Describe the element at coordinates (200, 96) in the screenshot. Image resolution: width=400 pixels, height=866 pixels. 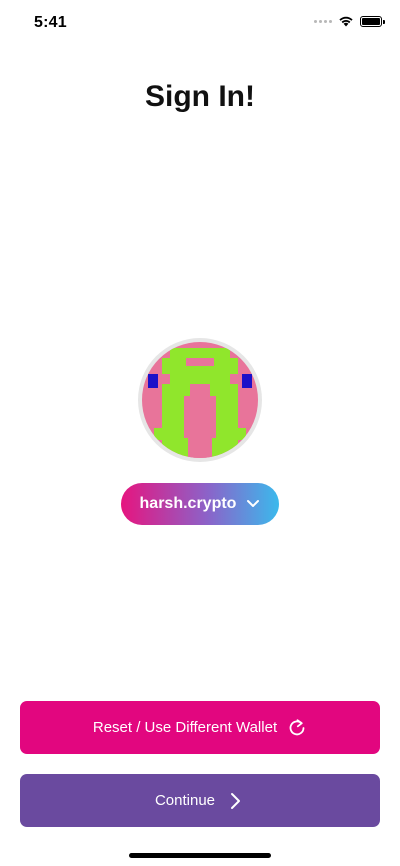
I see `page-title: Sign In!` at that location.